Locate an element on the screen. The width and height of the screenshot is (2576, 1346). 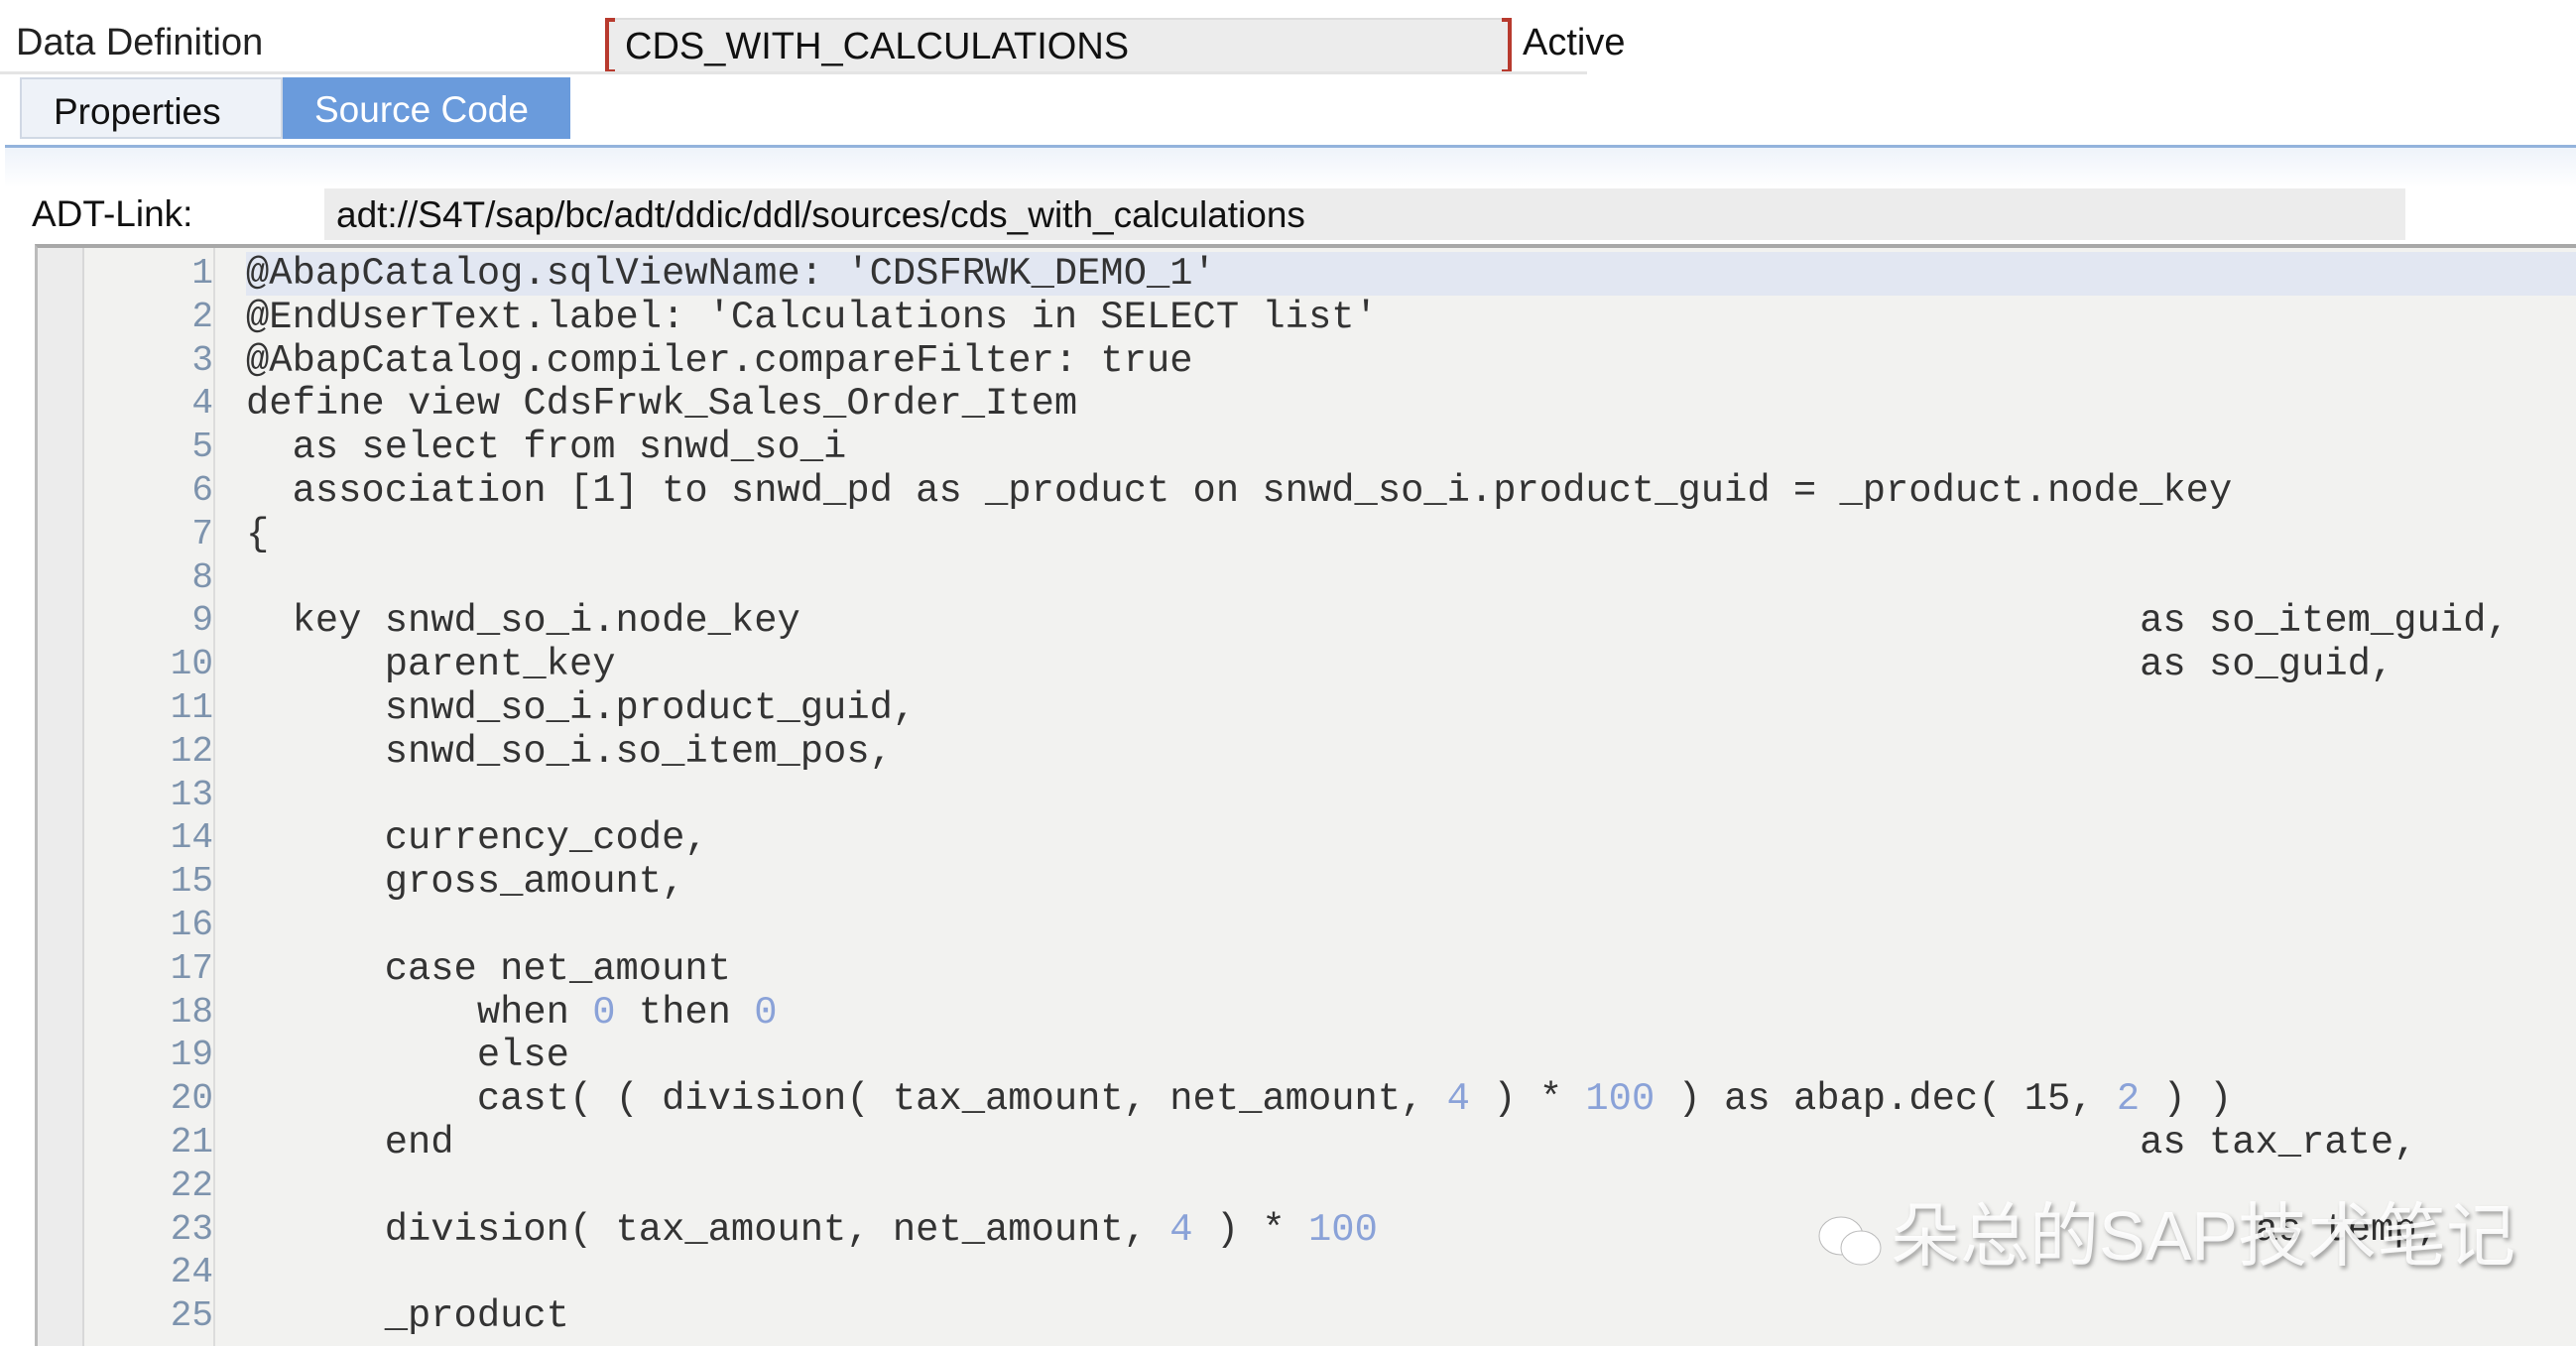
code-line: case net_amount is located at coordinates (1307, 969).